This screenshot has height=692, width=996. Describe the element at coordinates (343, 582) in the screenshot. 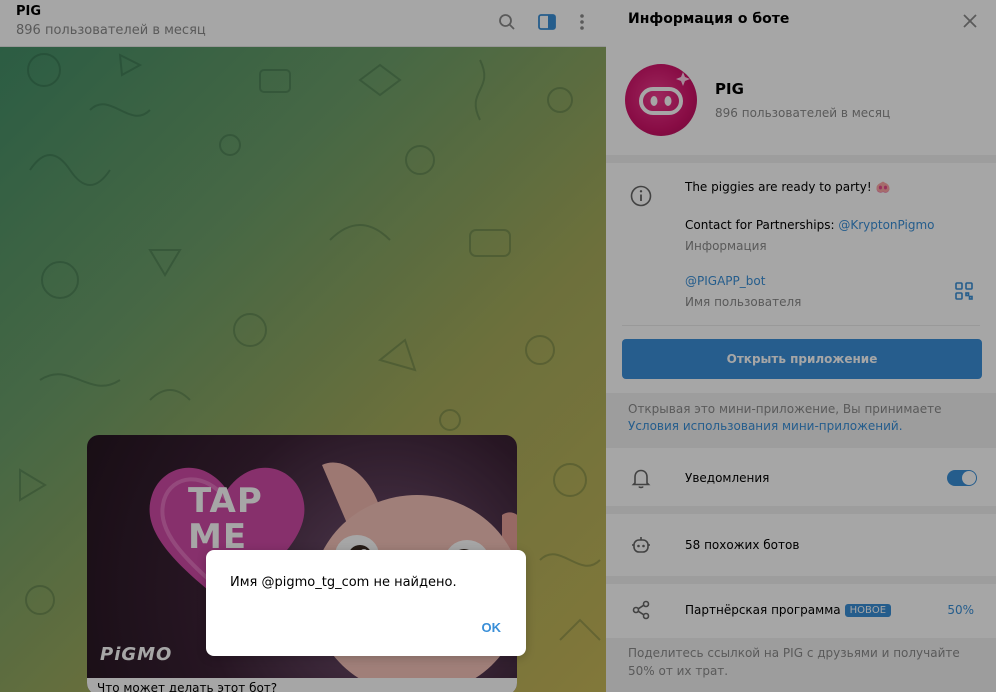

I see `dialog-message: Имя @pigmo_tg_com не найдено.` at that location.